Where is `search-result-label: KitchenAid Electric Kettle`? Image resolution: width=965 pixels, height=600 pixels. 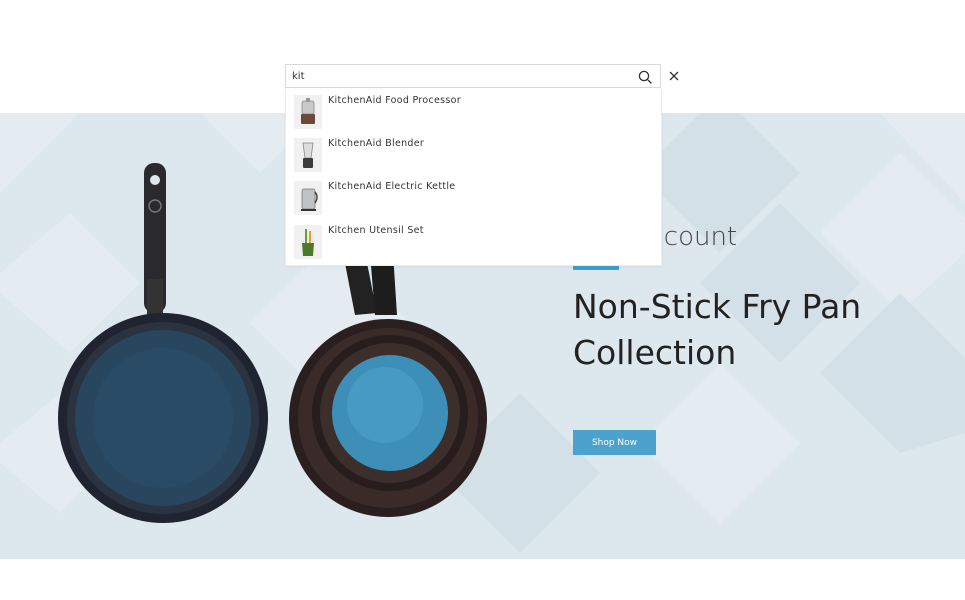
search-result-label: KitchenAid Electric Kettle is located at coordinates (392, 186).